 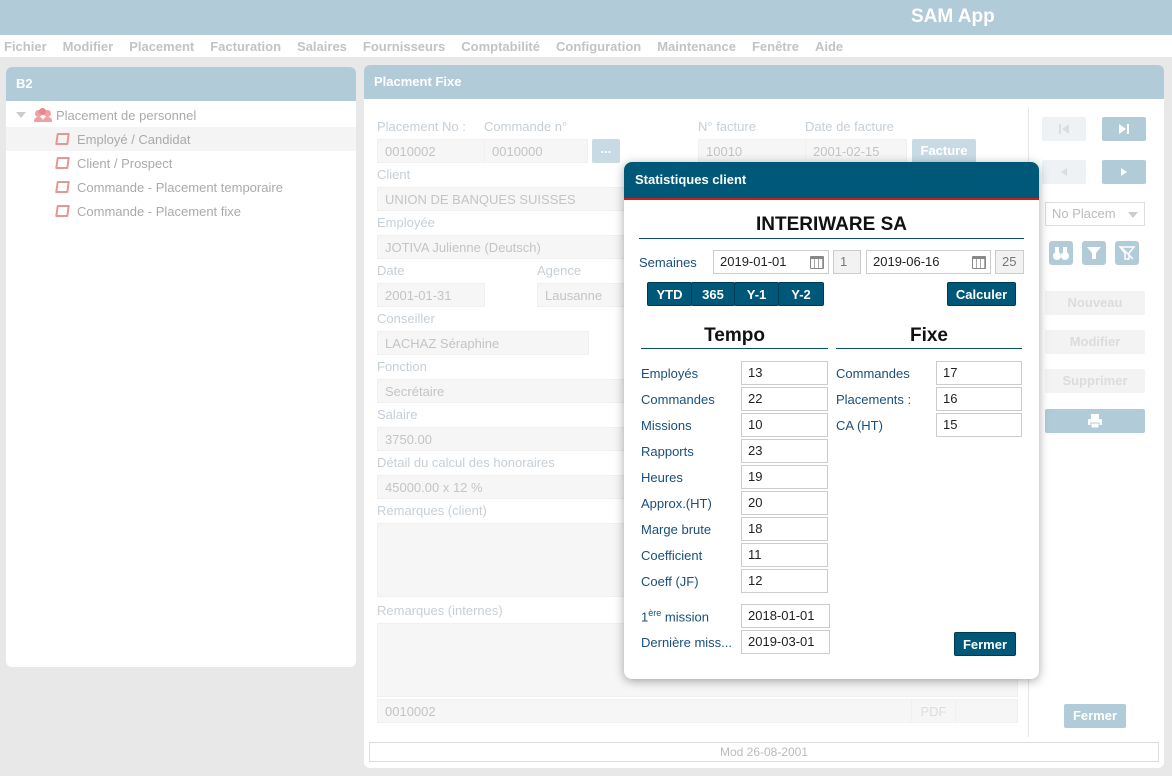 What do you see at coordinates (933, 711) in the screenshot?
I see `pdf-button: PDF` at bounding box center [933, 711].